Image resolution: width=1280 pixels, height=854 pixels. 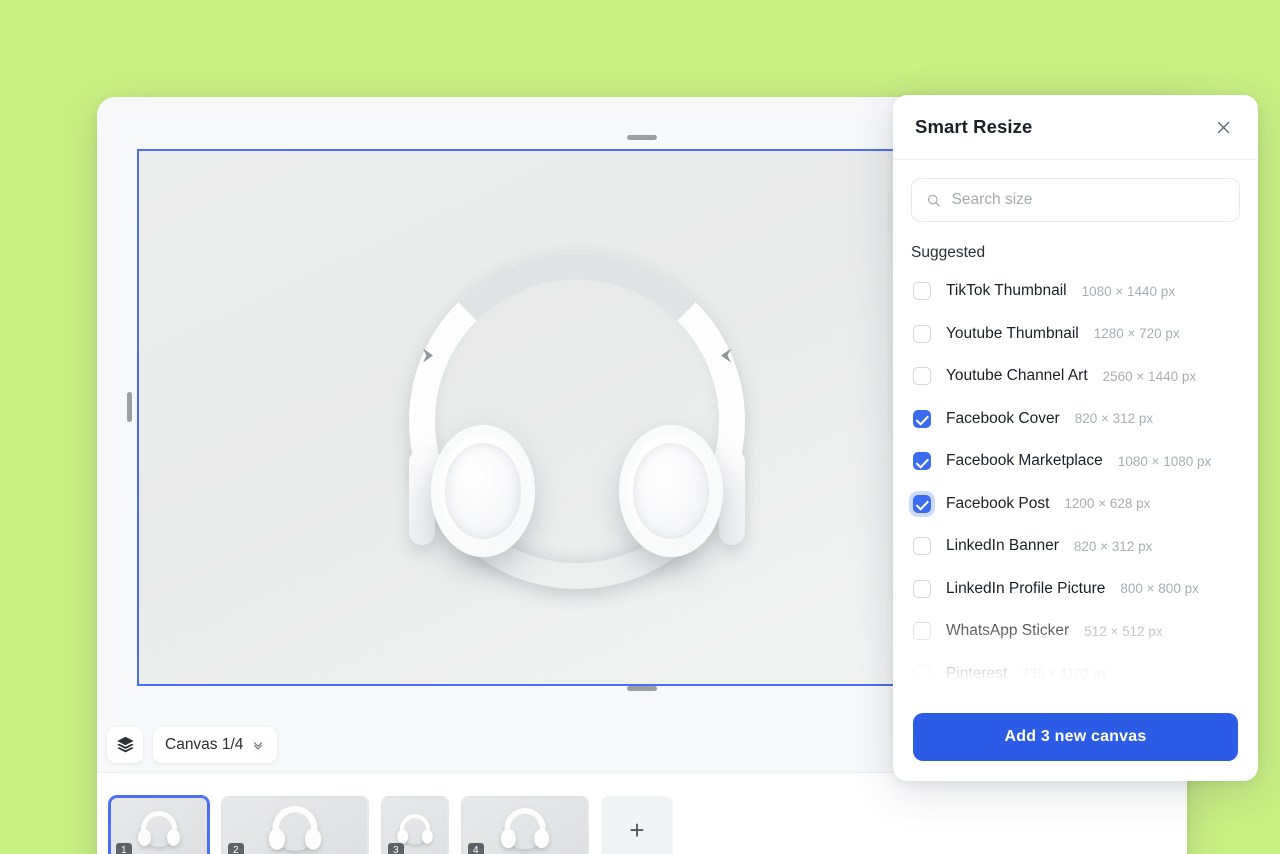 I want to click on size-option-label: LinkedIn Banner, so click(x=1002, y=546).